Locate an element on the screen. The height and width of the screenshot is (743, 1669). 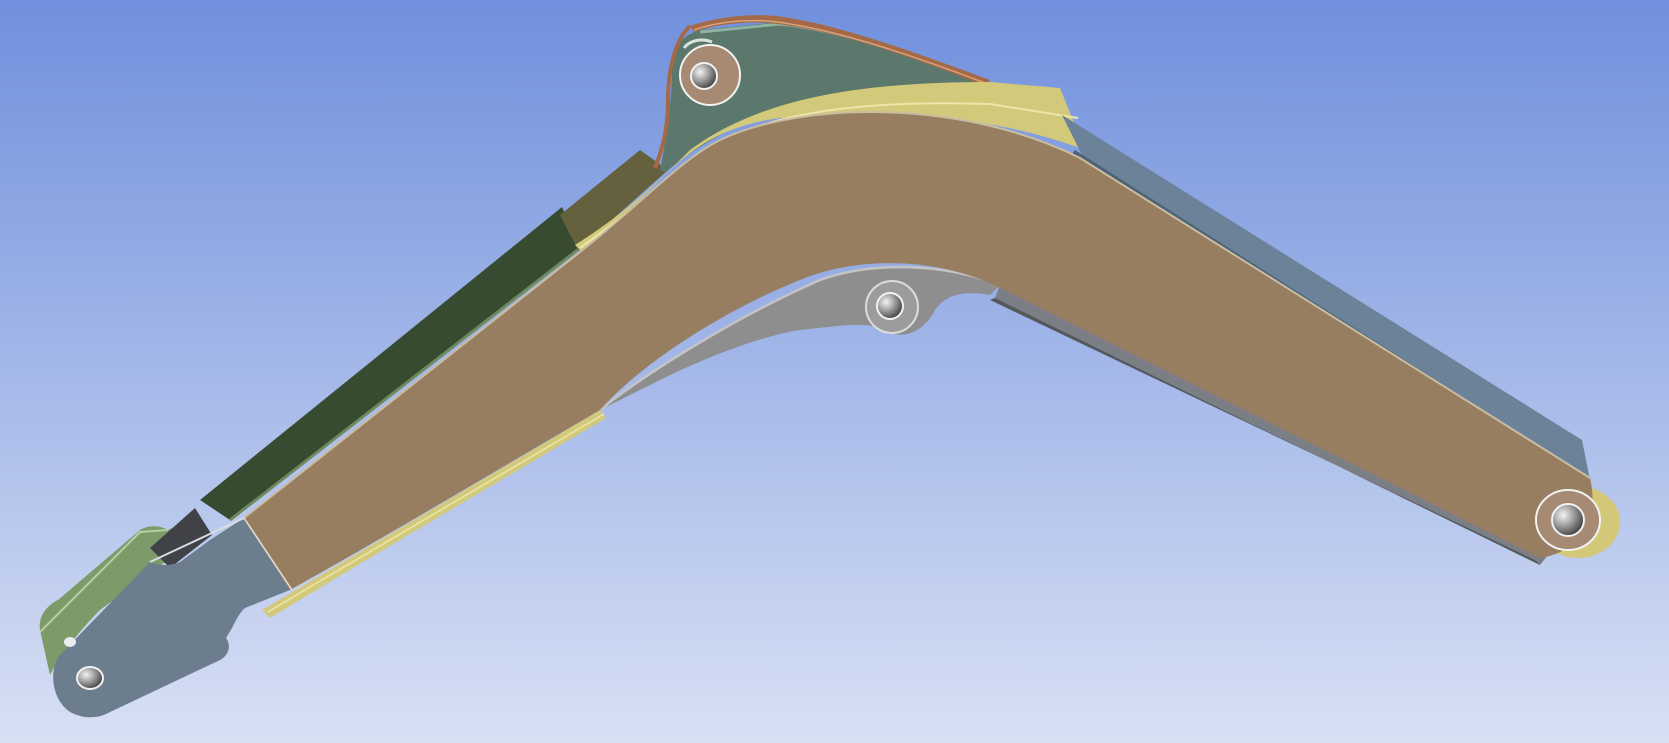
right-end-pin-hole is located at coordinates (1568, 520).